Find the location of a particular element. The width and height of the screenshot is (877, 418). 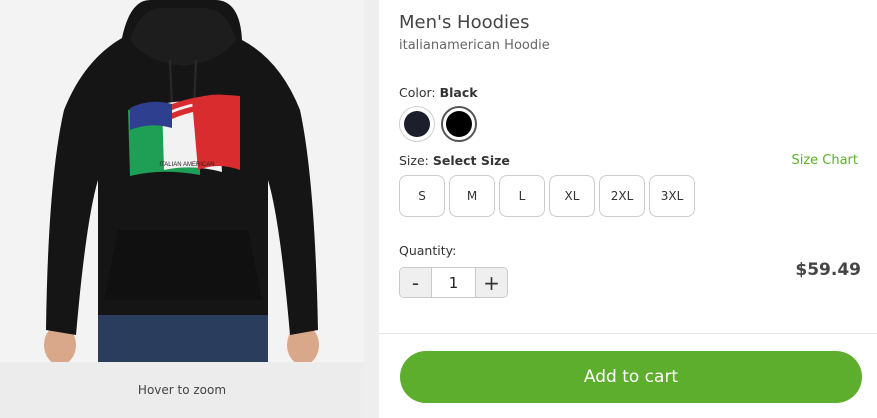

swatch-navy is located at coordinates (417, 124).